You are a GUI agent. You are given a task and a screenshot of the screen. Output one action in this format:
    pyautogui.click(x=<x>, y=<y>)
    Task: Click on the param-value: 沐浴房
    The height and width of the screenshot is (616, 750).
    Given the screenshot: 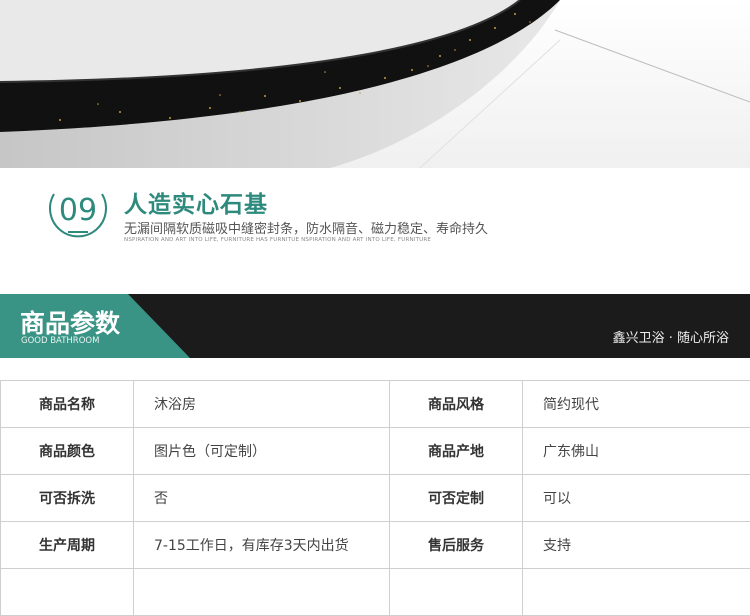 What is the action you would take?
    pyautogui.click(x=262, y=404)
    